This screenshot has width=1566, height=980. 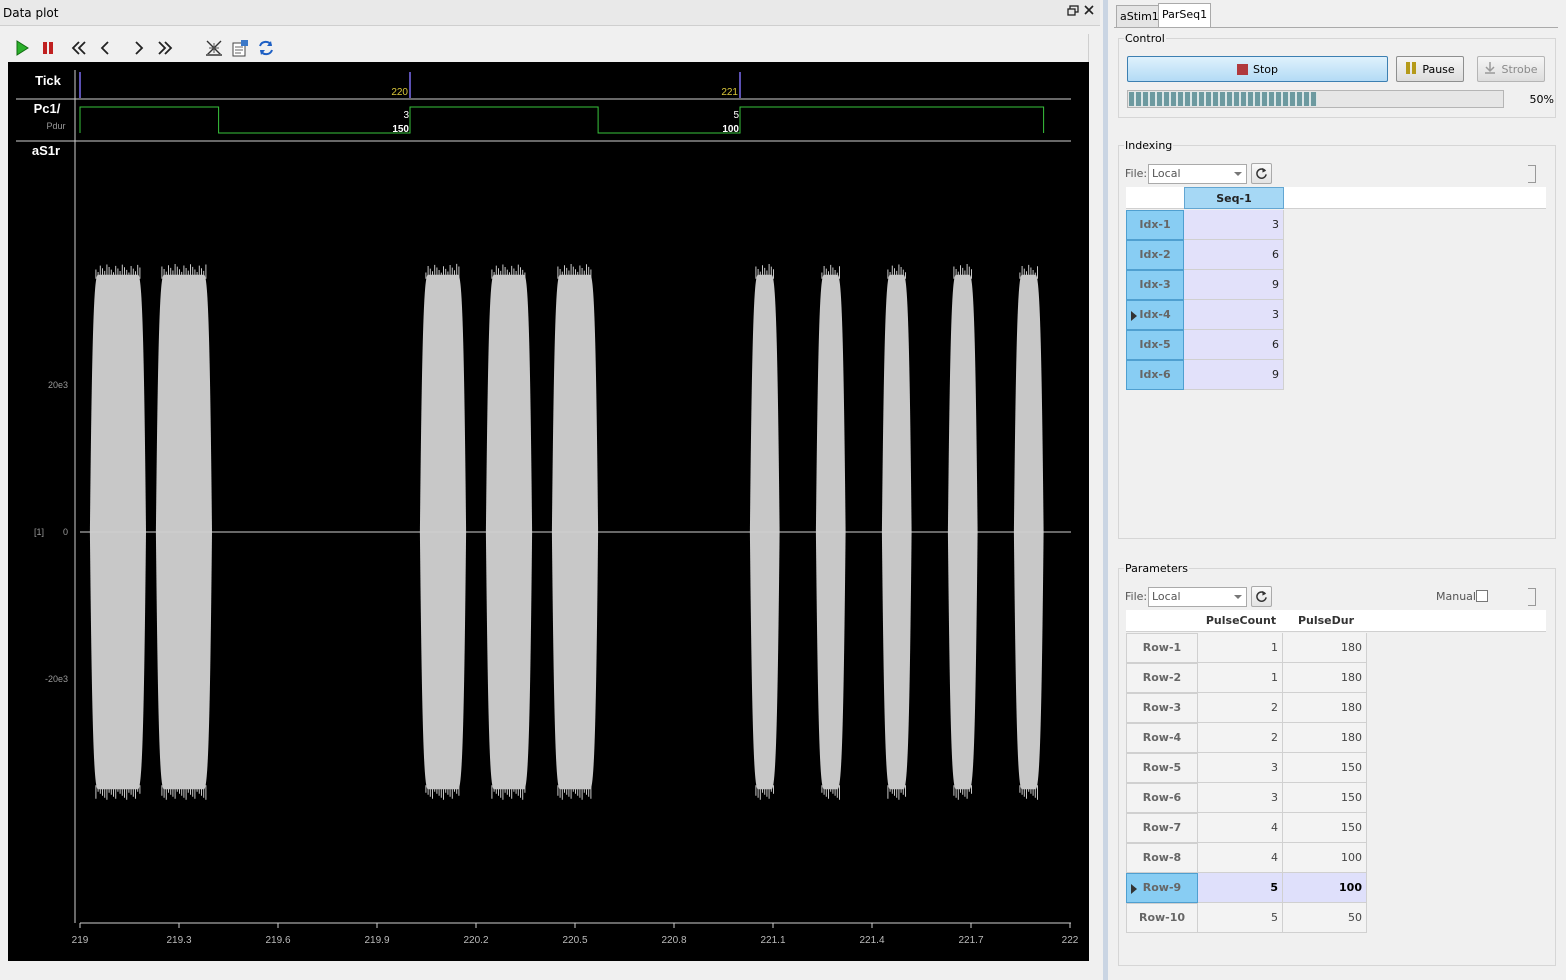 What do you see at coordinates (1162, 858) in the screenshot?
I see `row-header-row-8: Row-8` at bounding box center [1162, 858].